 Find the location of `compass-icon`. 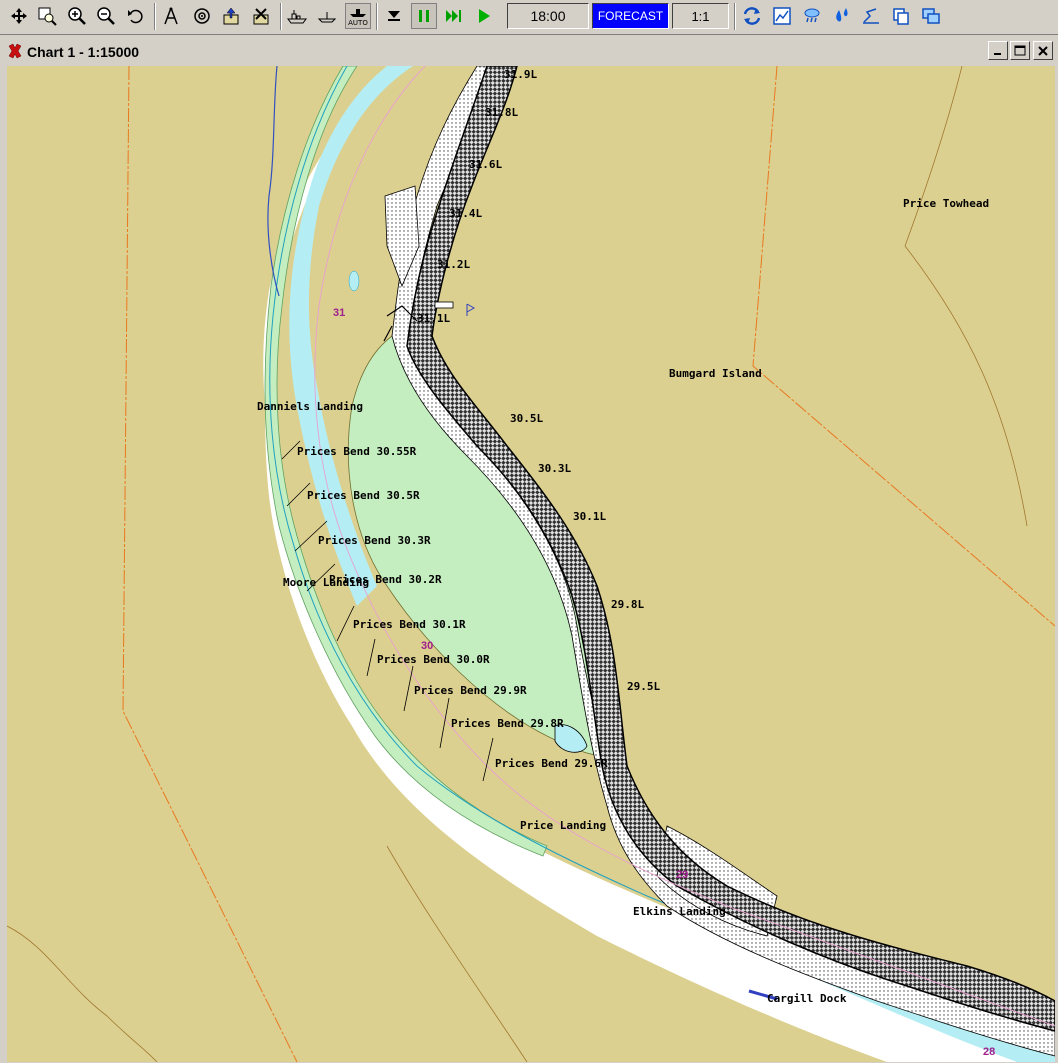

compass-icon is located at coordinates (171, 16).